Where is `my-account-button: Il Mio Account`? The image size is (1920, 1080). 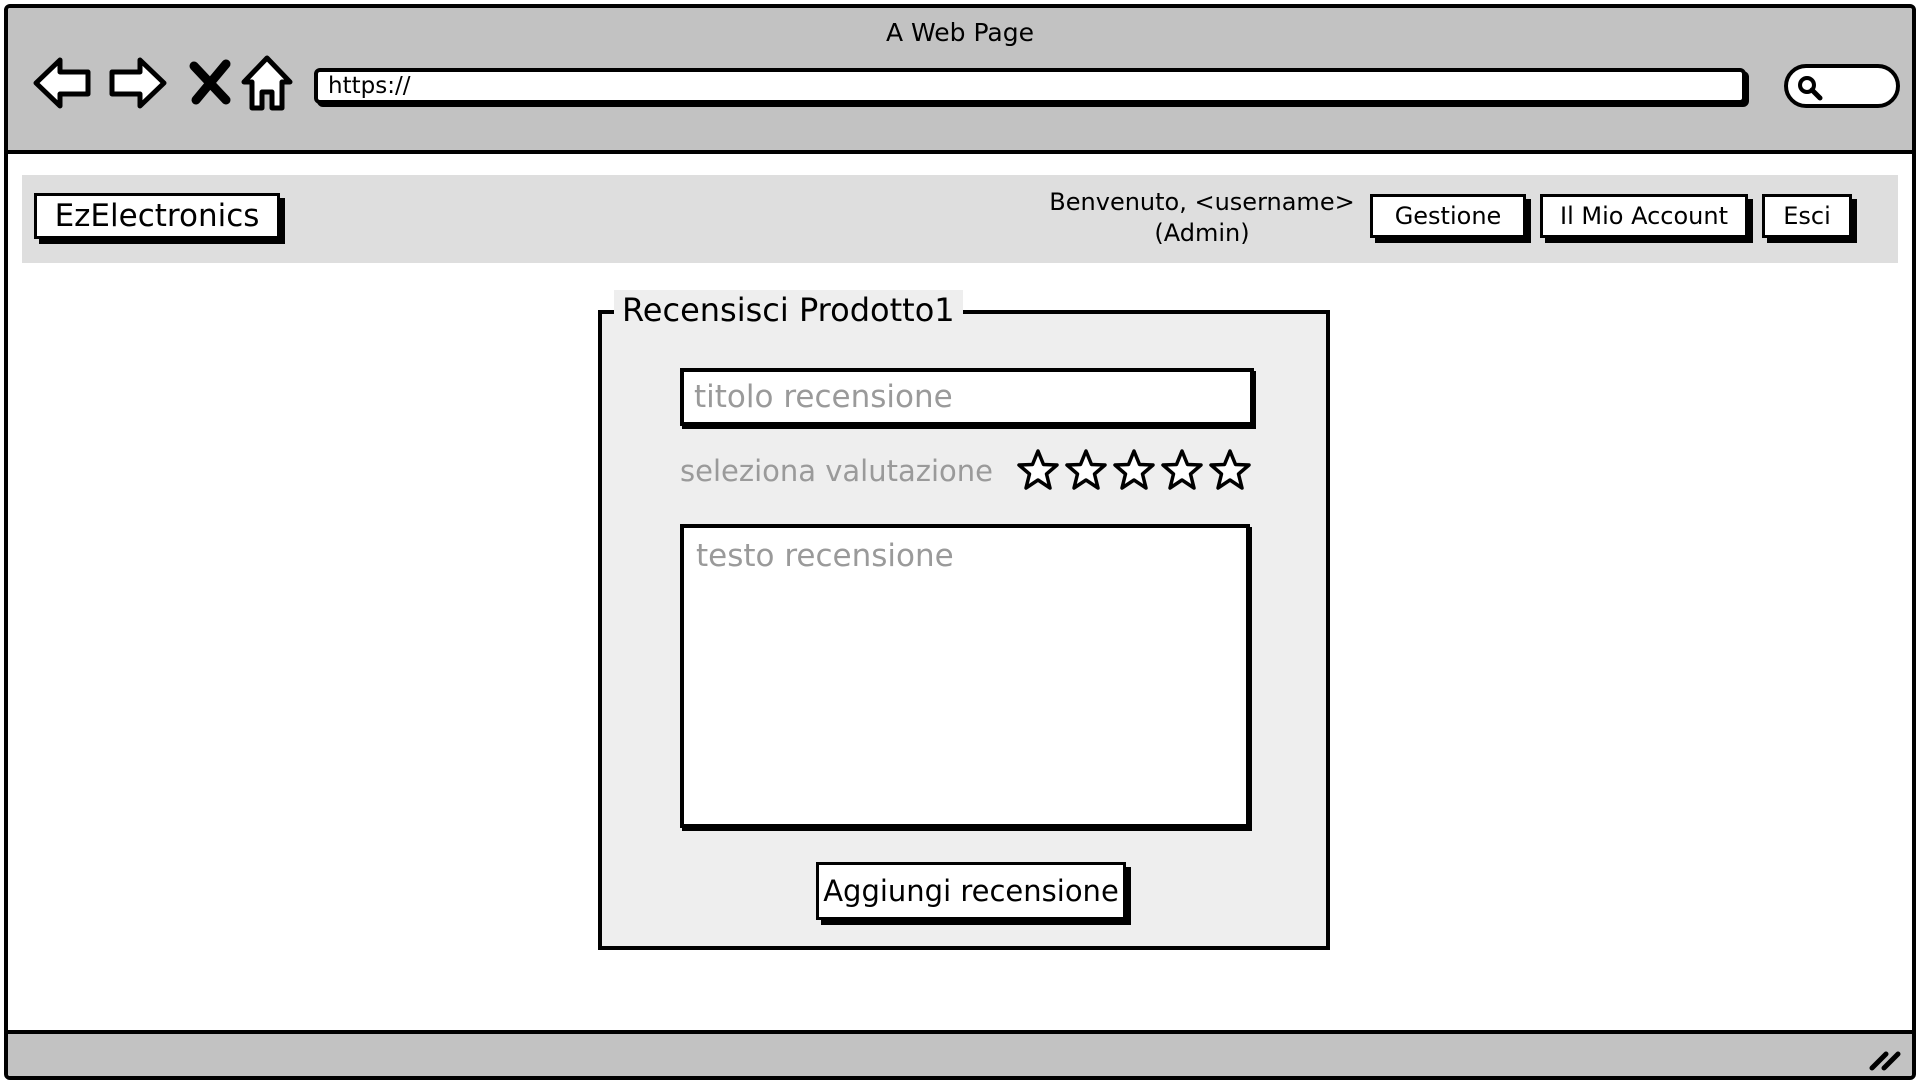 my-account-button: Il Mio Account is located at coordinates (1644, 216).